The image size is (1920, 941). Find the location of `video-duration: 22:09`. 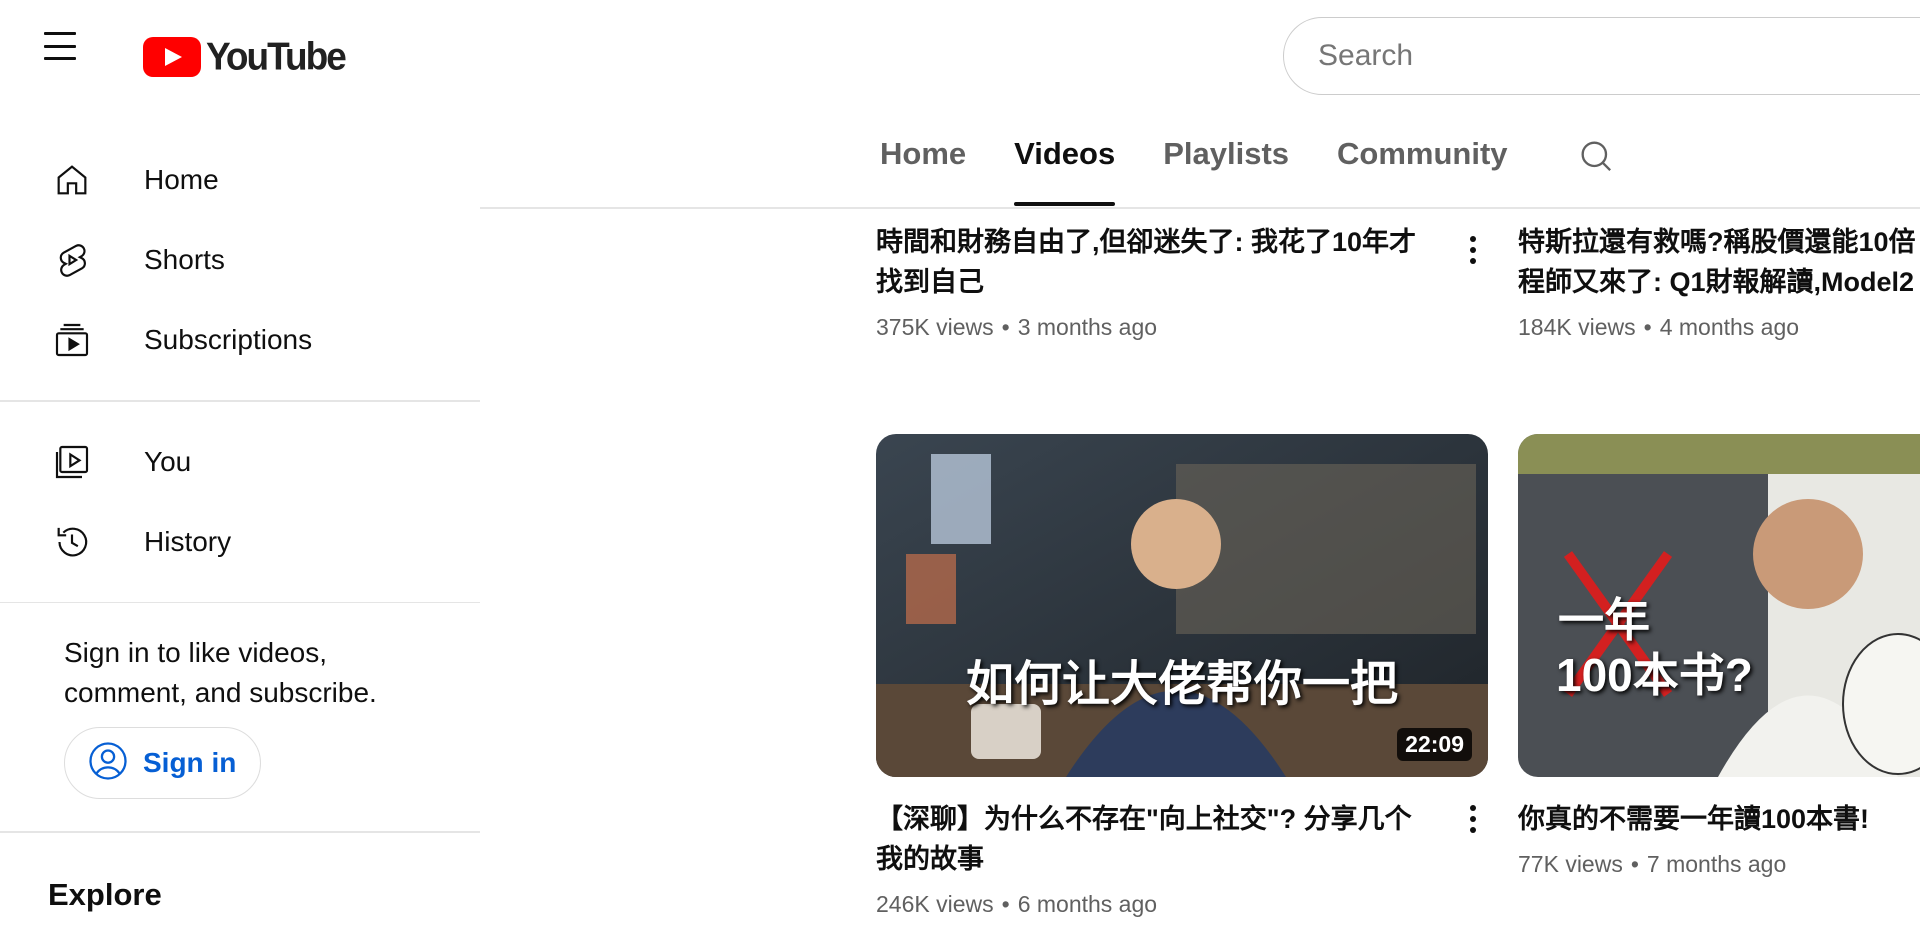

video-duration: 22:09 is located at coordinates (1434, 744).